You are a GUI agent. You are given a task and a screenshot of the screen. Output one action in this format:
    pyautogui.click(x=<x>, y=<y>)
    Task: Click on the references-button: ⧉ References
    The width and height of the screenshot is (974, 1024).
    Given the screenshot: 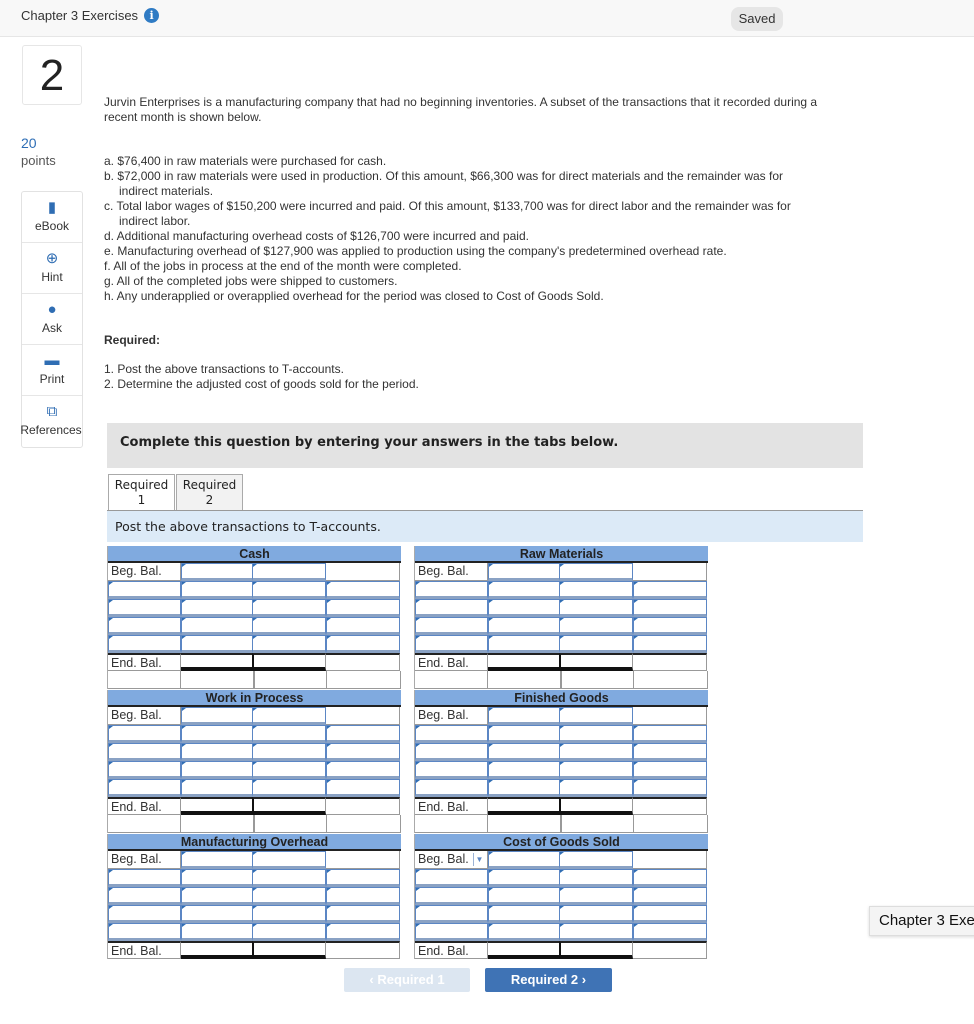 What is the action you would take?
    pyautogui.click(x=51, y=421)
    